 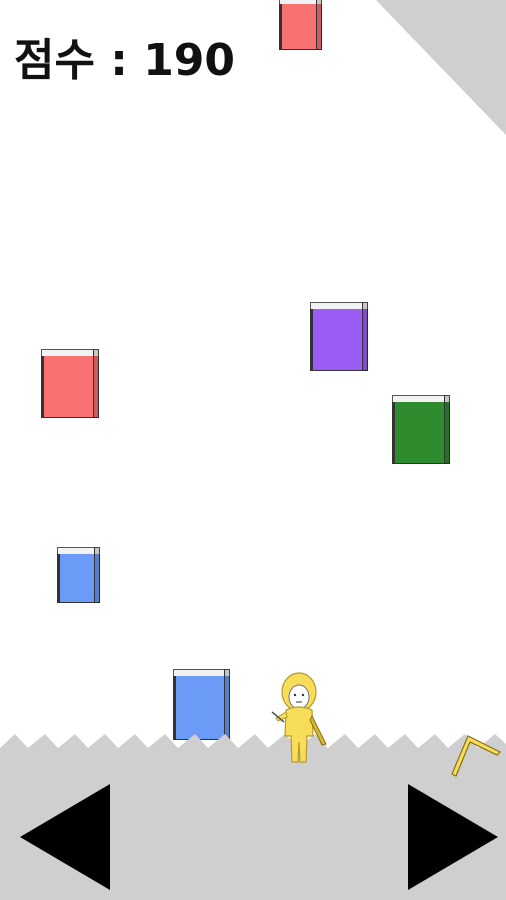 What do you see at coordinates (78, 575) in the screenshot?
I see `blue-book-small` at bounding box center [78, 575].